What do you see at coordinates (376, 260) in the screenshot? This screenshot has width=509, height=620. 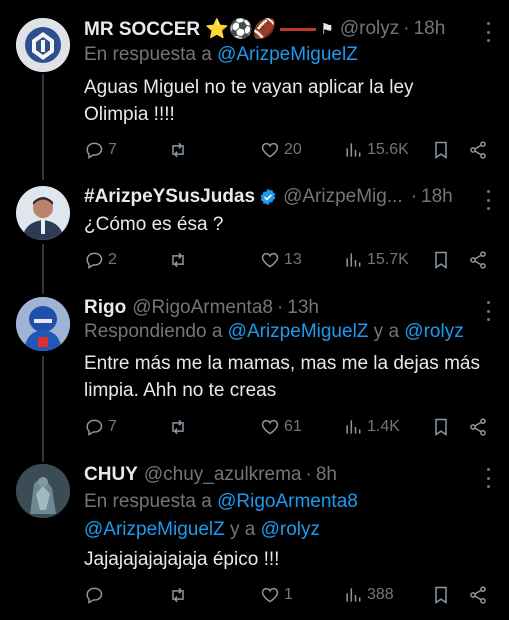 I see `views-button: 15.7K` at bounding box center [376, 260].